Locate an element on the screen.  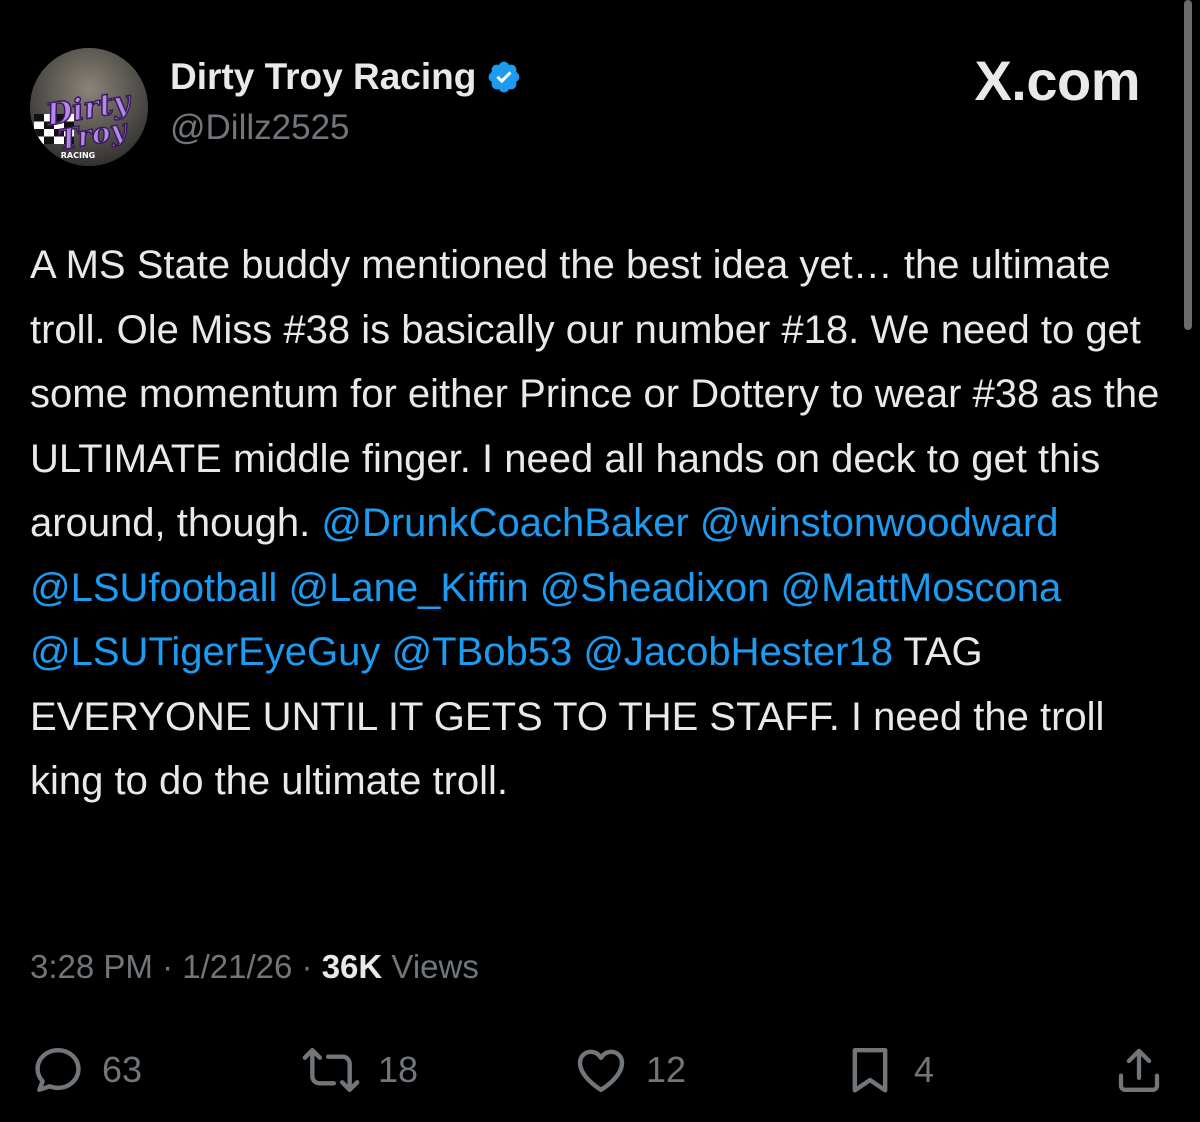
share-button is located at coordinates (1139, 1070).